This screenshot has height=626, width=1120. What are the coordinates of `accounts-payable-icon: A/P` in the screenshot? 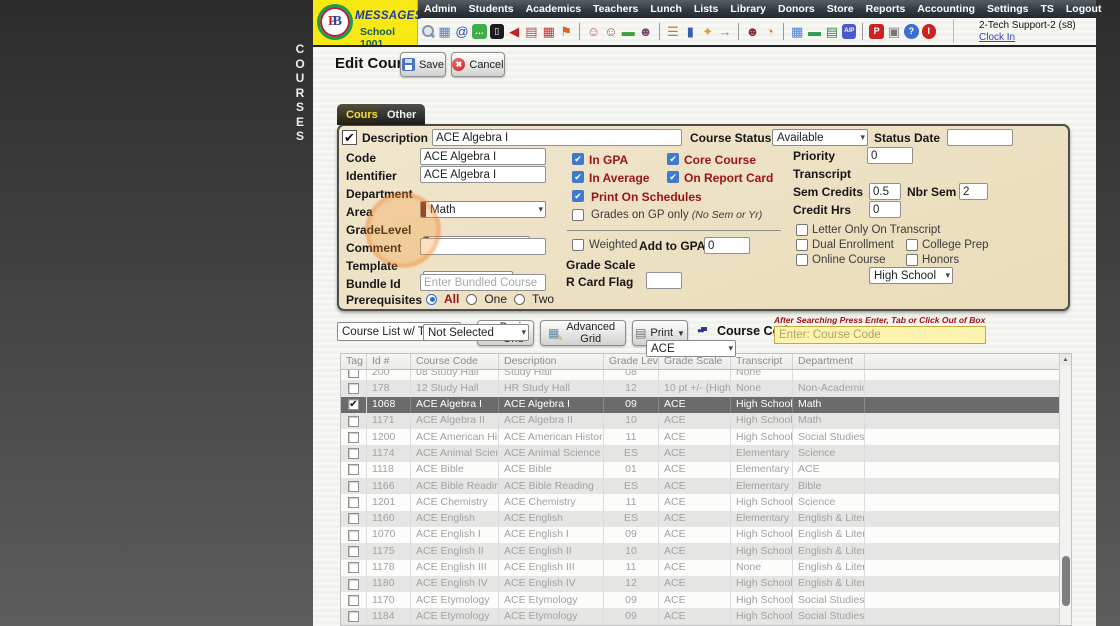 It's located at (849, 31).